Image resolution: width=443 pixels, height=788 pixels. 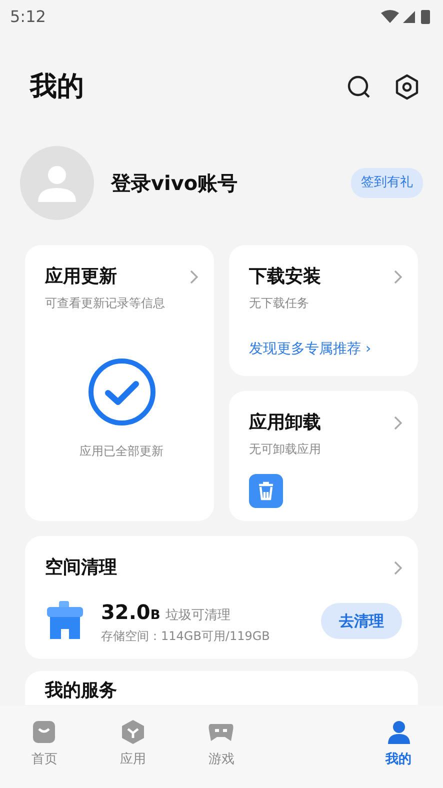 I want to click on trash-icon, so click(x=266, y=491).